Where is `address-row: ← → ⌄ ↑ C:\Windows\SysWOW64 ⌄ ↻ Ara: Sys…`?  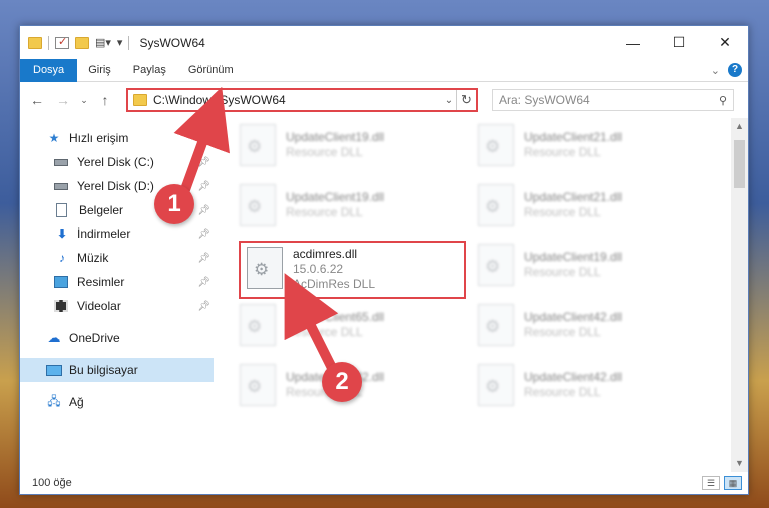 address-row: ← → ⌄ ↑ C:\Windows\SysWOW64 ⌄ ↻ Ara: Sys… is located at coordinates (384, 100).